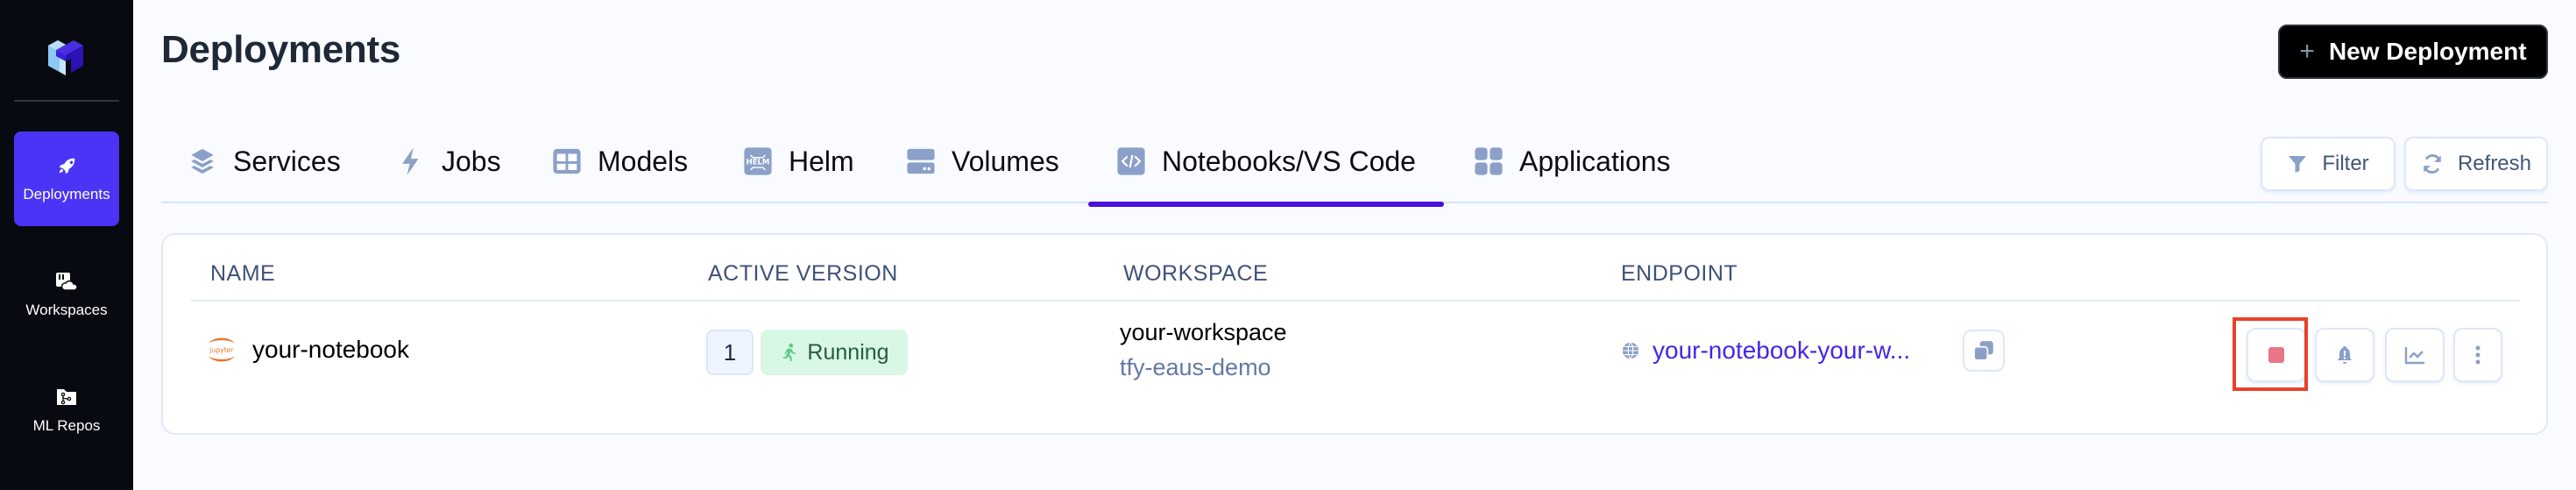  Describe the element at coordinates (1289, 161) in the screenshot. I see `tab-label: Notebooks/VS Code` at that location.